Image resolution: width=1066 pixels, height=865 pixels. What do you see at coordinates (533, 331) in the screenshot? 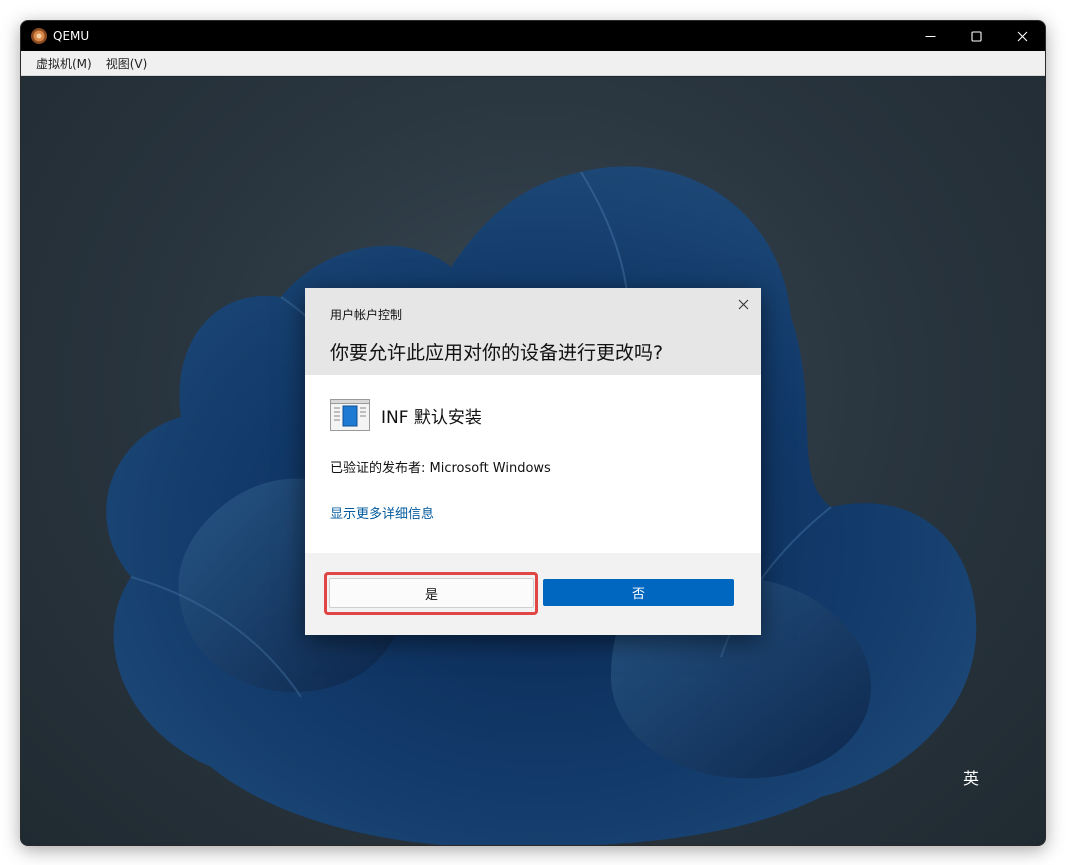
I see `uac-header: 用户帐户控制 你要允许此应用对你的设备进行更改吗?` at bounding box center [533, 331].